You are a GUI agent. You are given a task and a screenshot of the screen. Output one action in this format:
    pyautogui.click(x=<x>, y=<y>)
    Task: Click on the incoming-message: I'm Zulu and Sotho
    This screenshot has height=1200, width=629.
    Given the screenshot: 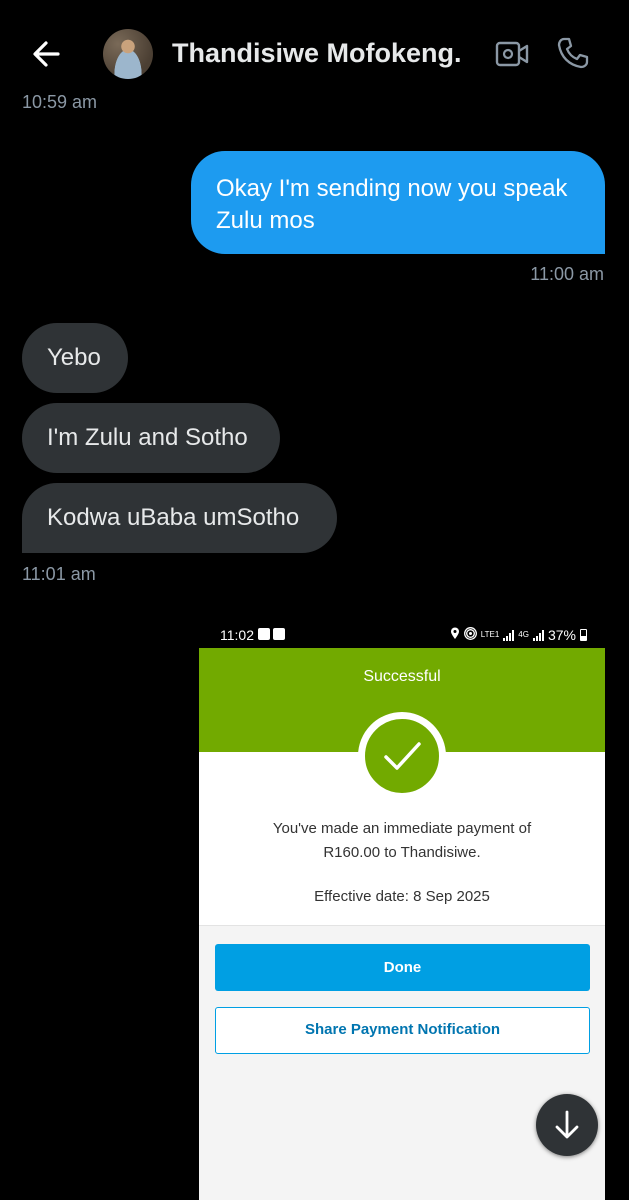 What is the action you would take?
    pyautogui.click(x=151, y=438)
    